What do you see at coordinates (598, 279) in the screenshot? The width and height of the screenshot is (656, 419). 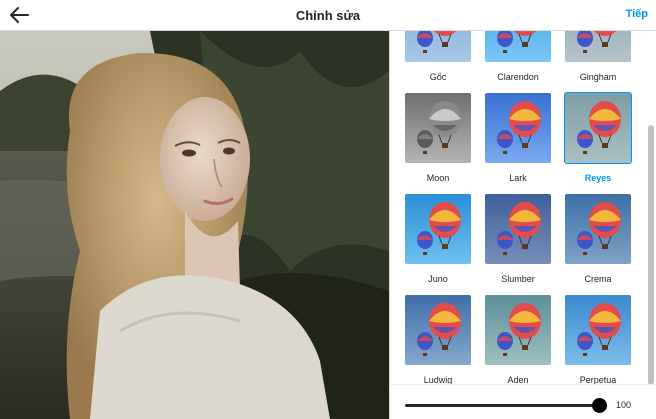 I see `filter-label: Crema` at bounding box center [598, 279].